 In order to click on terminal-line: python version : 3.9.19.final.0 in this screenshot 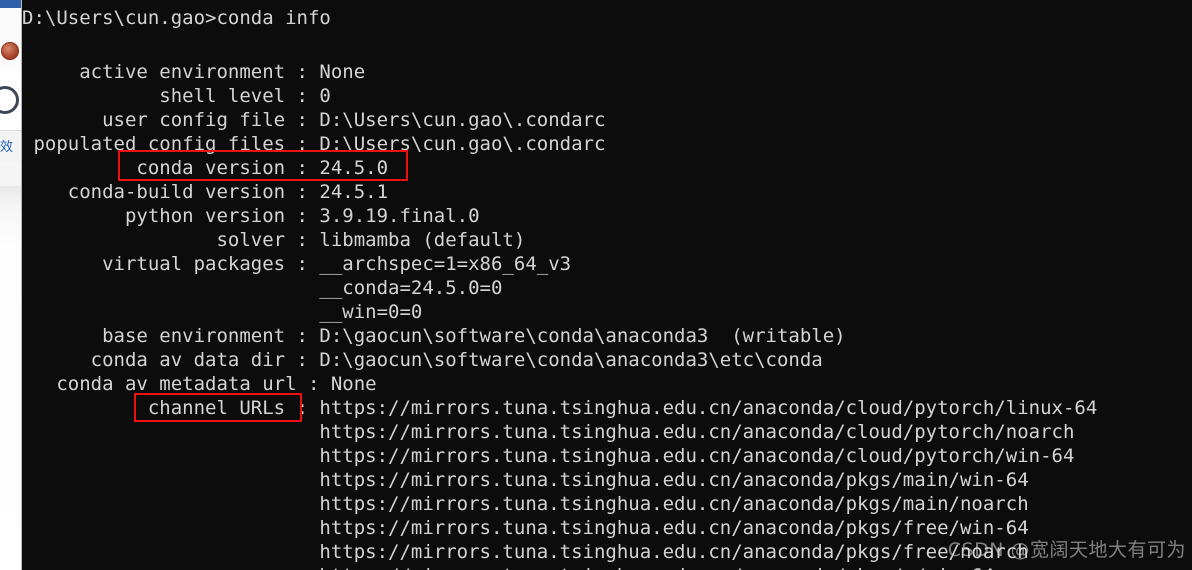, I will do `click(251, 216)`.